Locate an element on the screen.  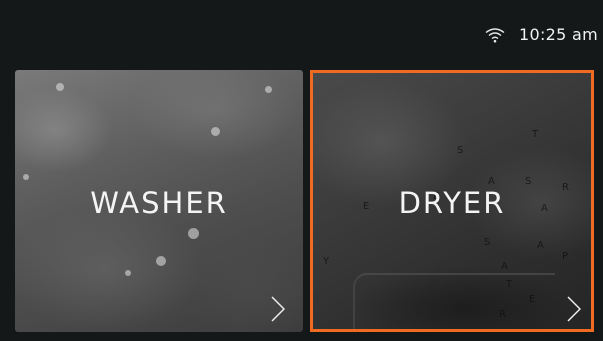
wifi-icon is located at coordinates (495, 35).